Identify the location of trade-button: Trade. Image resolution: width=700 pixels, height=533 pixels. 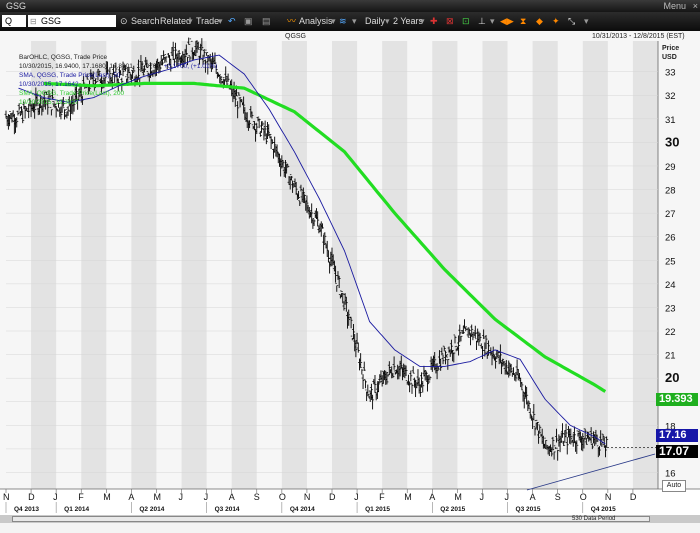
(207, 21).